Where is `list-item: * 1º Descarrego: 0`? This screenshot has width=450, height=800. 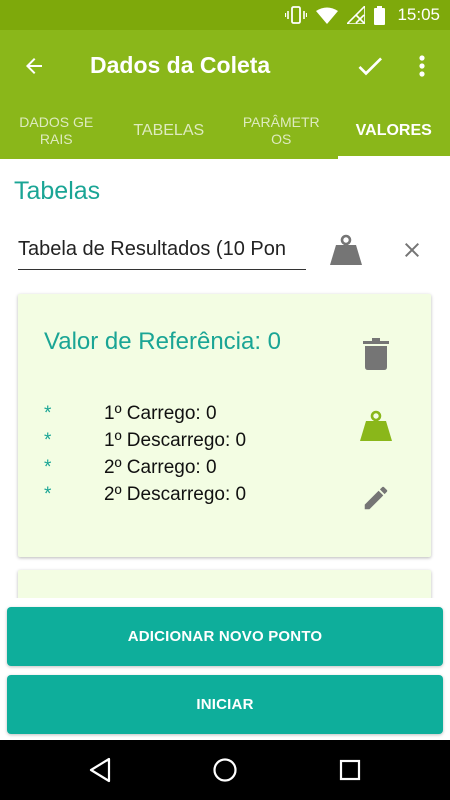
list-item: * 1º Descarrego: 0 is located at coordinates (145, 440).